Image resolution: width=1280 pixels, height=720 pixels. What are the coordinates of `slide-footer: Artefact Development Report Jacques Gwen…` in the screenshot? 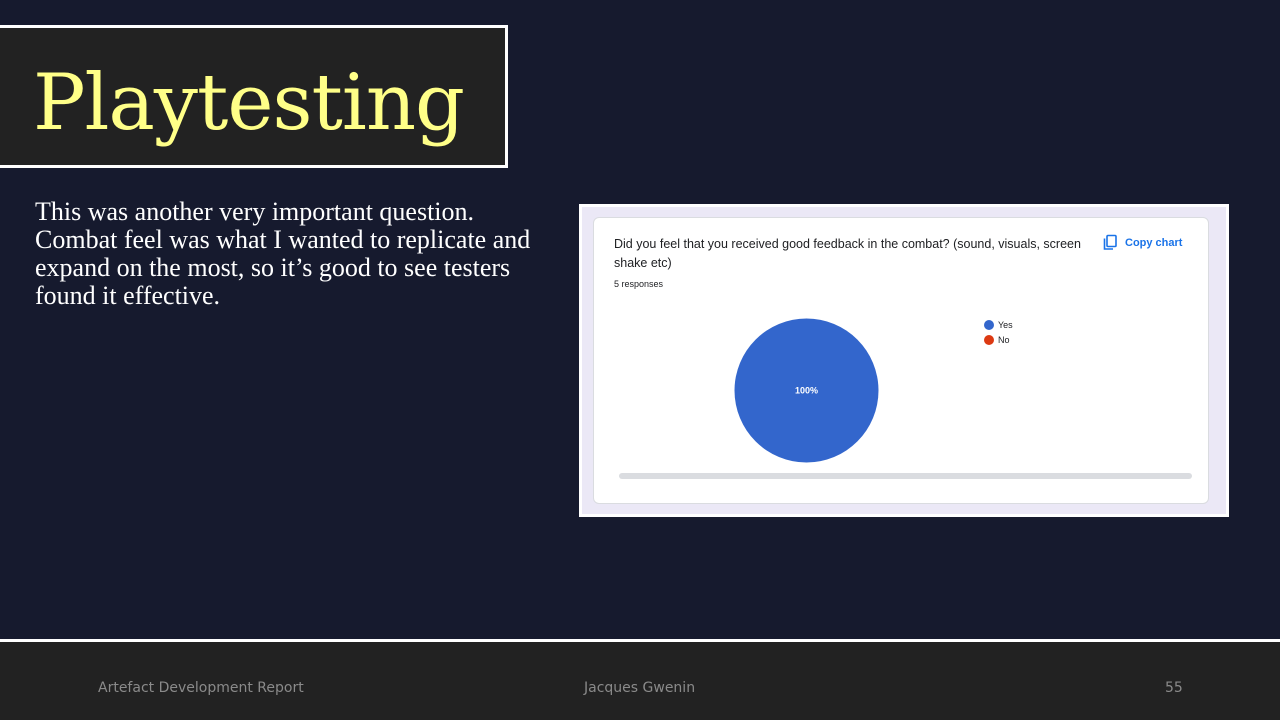 It's located at (640, 679).